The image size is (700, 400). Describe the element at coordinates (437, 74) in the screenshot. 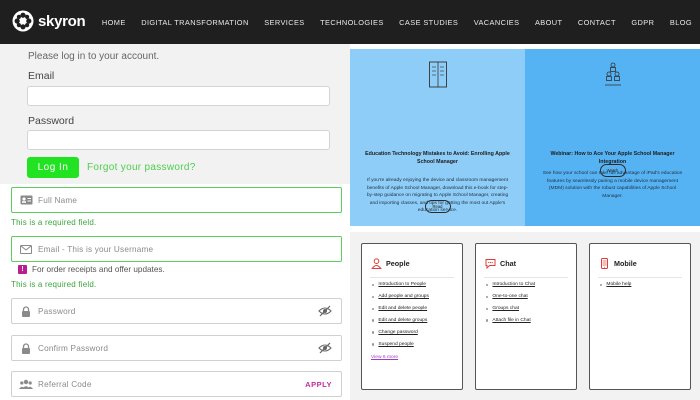

I see `ebook-icon` at that location.